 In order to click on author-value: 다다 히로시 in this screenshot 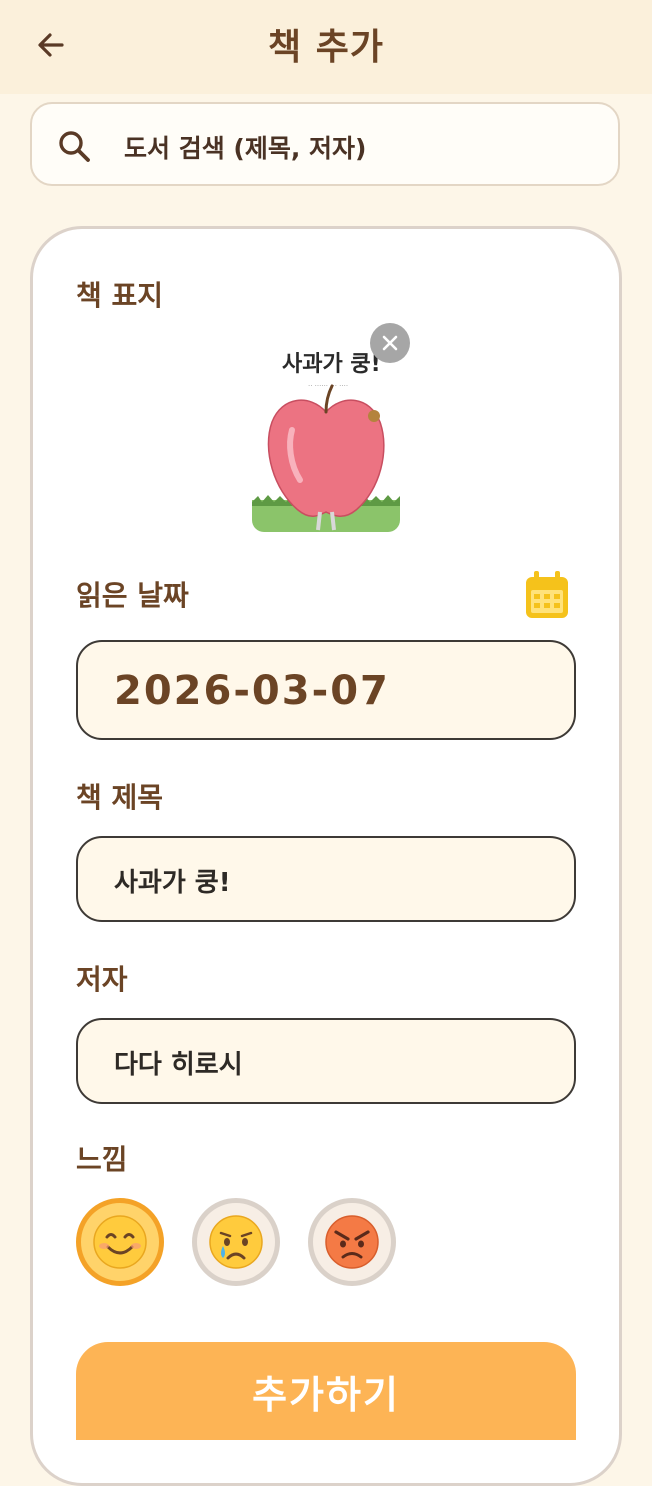, I will do `click(178, 1065)`.